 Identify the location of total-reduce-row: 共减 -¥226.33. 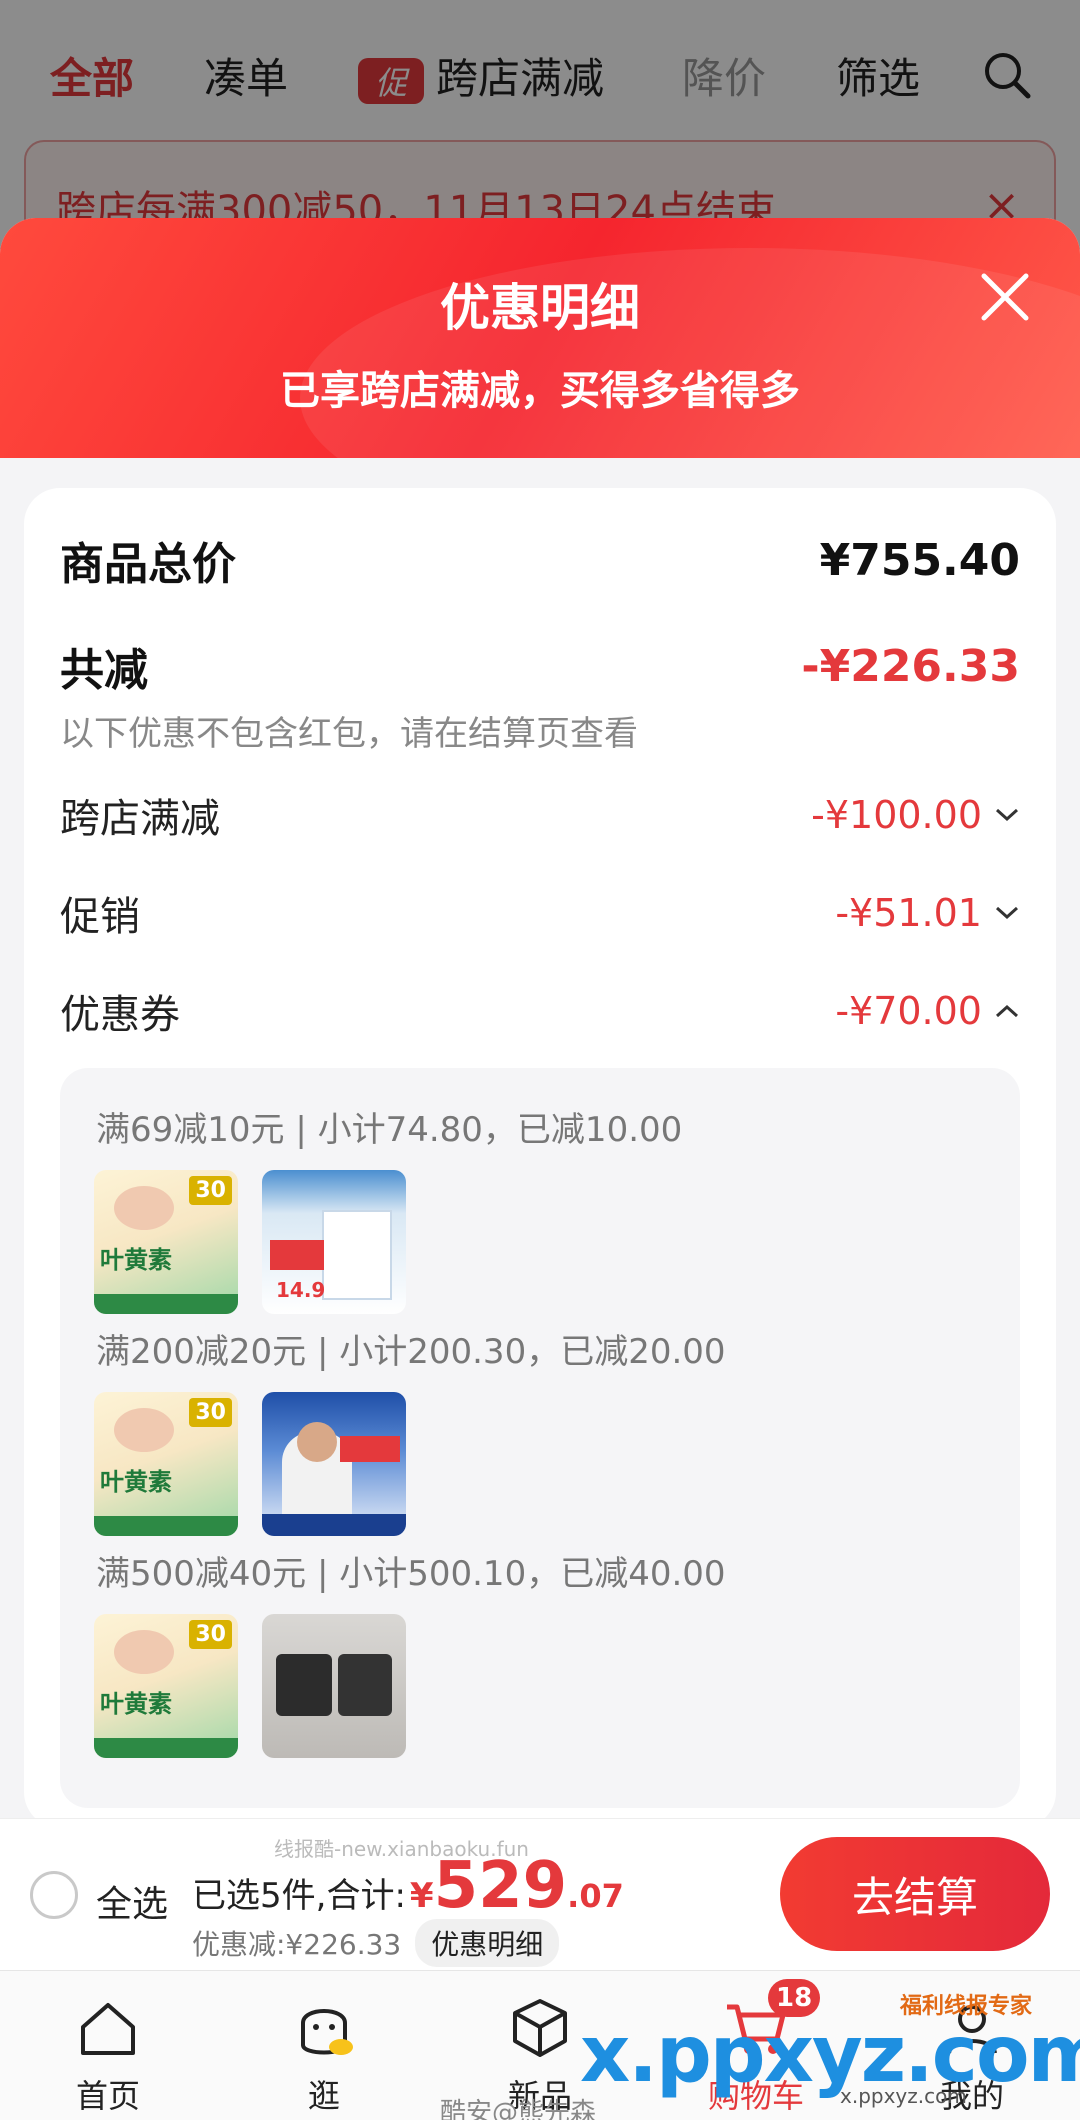
(540, 666).